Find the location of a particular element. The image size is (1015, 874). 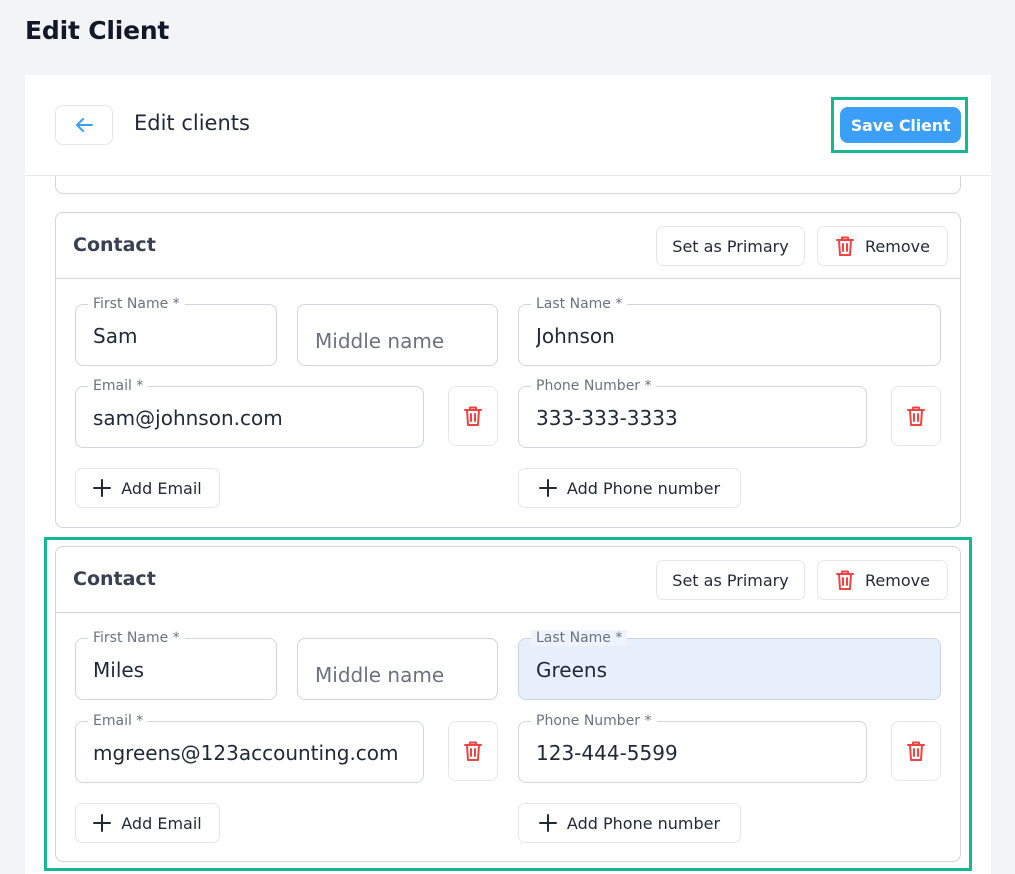

arrow-left-icon is located at coordinates (84, 125).